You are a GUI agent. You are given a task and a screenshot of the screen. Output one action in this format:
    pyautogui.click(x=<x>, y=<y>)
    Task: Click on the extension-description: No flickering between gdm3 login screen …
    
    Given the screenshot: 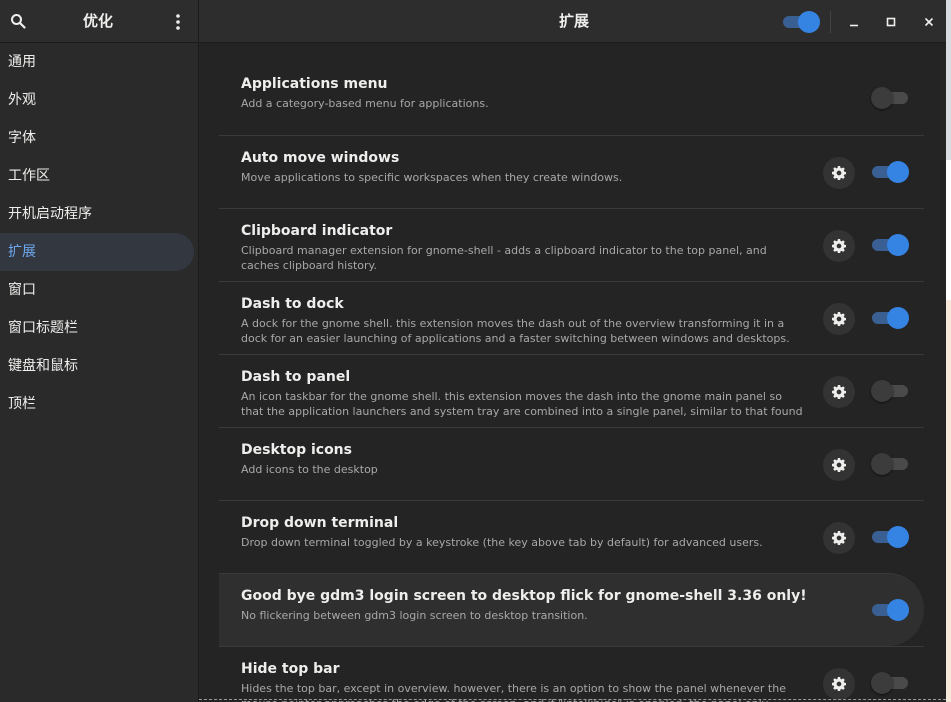 What is the action you would take?
    pyautogui.click(x=414, y=615)
    